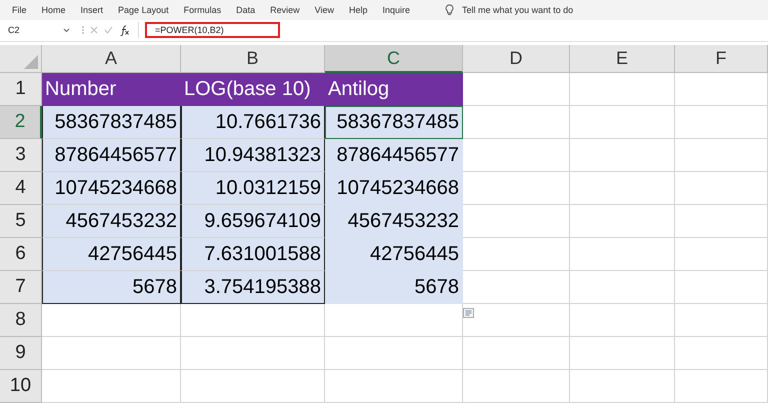  What do you see at coordinates (253, 89) in the screenshot?
I see `column-title: LOG(base 10)` at bounding box center [253, 89].